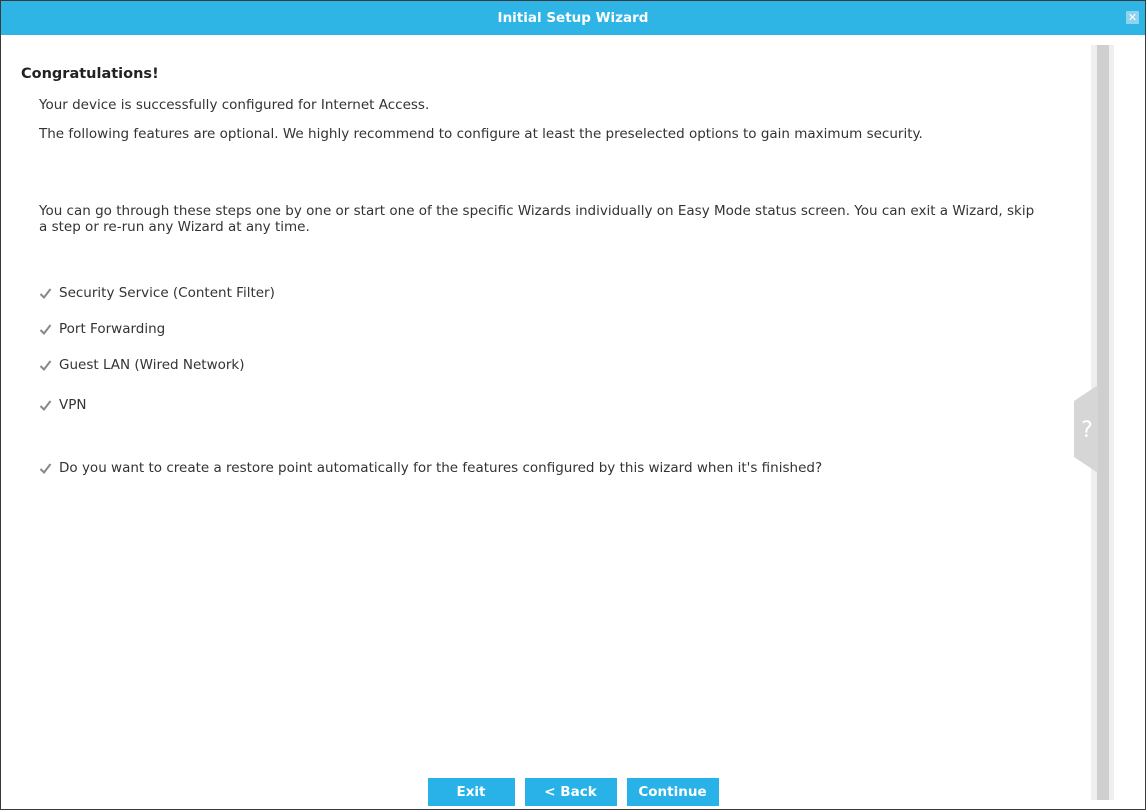 Image resolution: width=1146 pixels, height=811 pixels. I want to click on option-port-forwarding: Port Forwarding, so click(102, 329).